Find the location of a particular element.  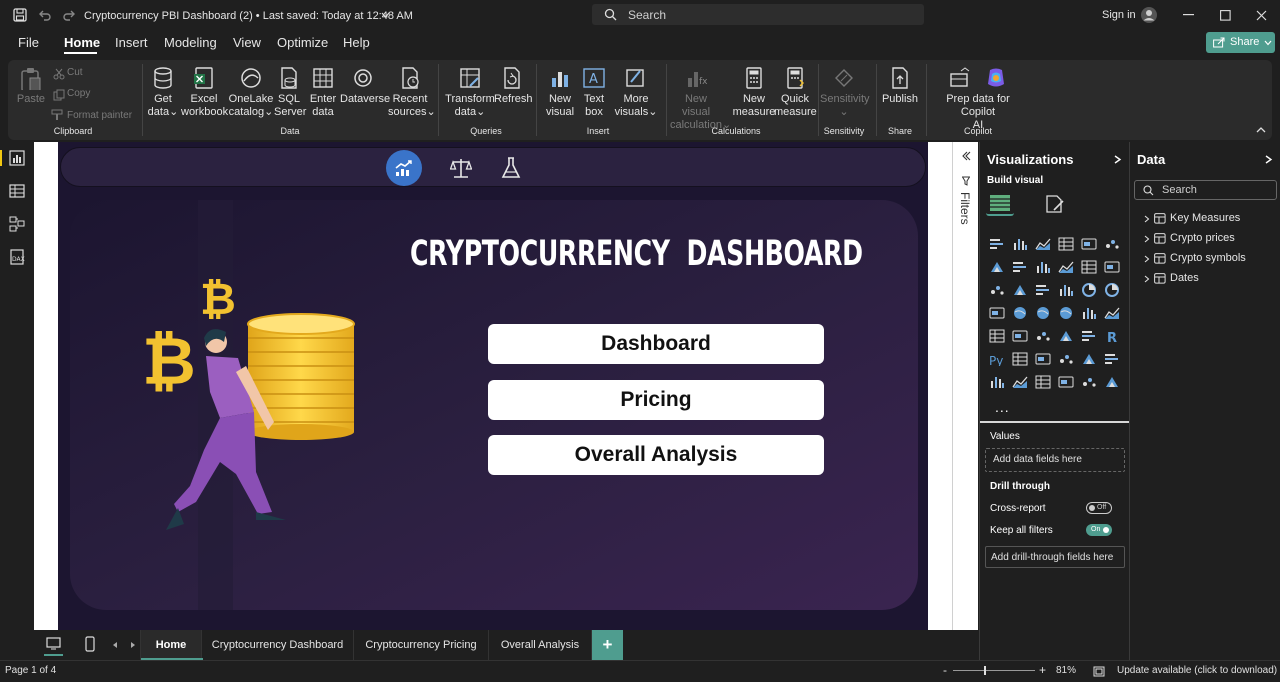

onelake-catalog-button: OneLake catalog⌄ is located at coordinates (251, 92).